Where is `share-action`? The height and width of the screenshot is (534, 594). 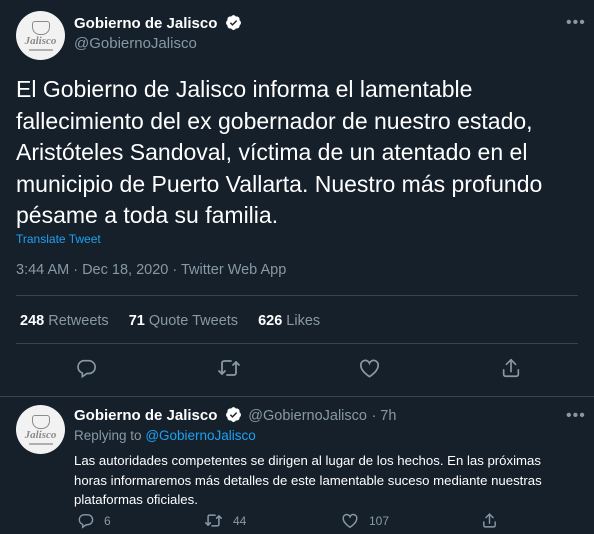 share-action is located at coordinates (489, 520).